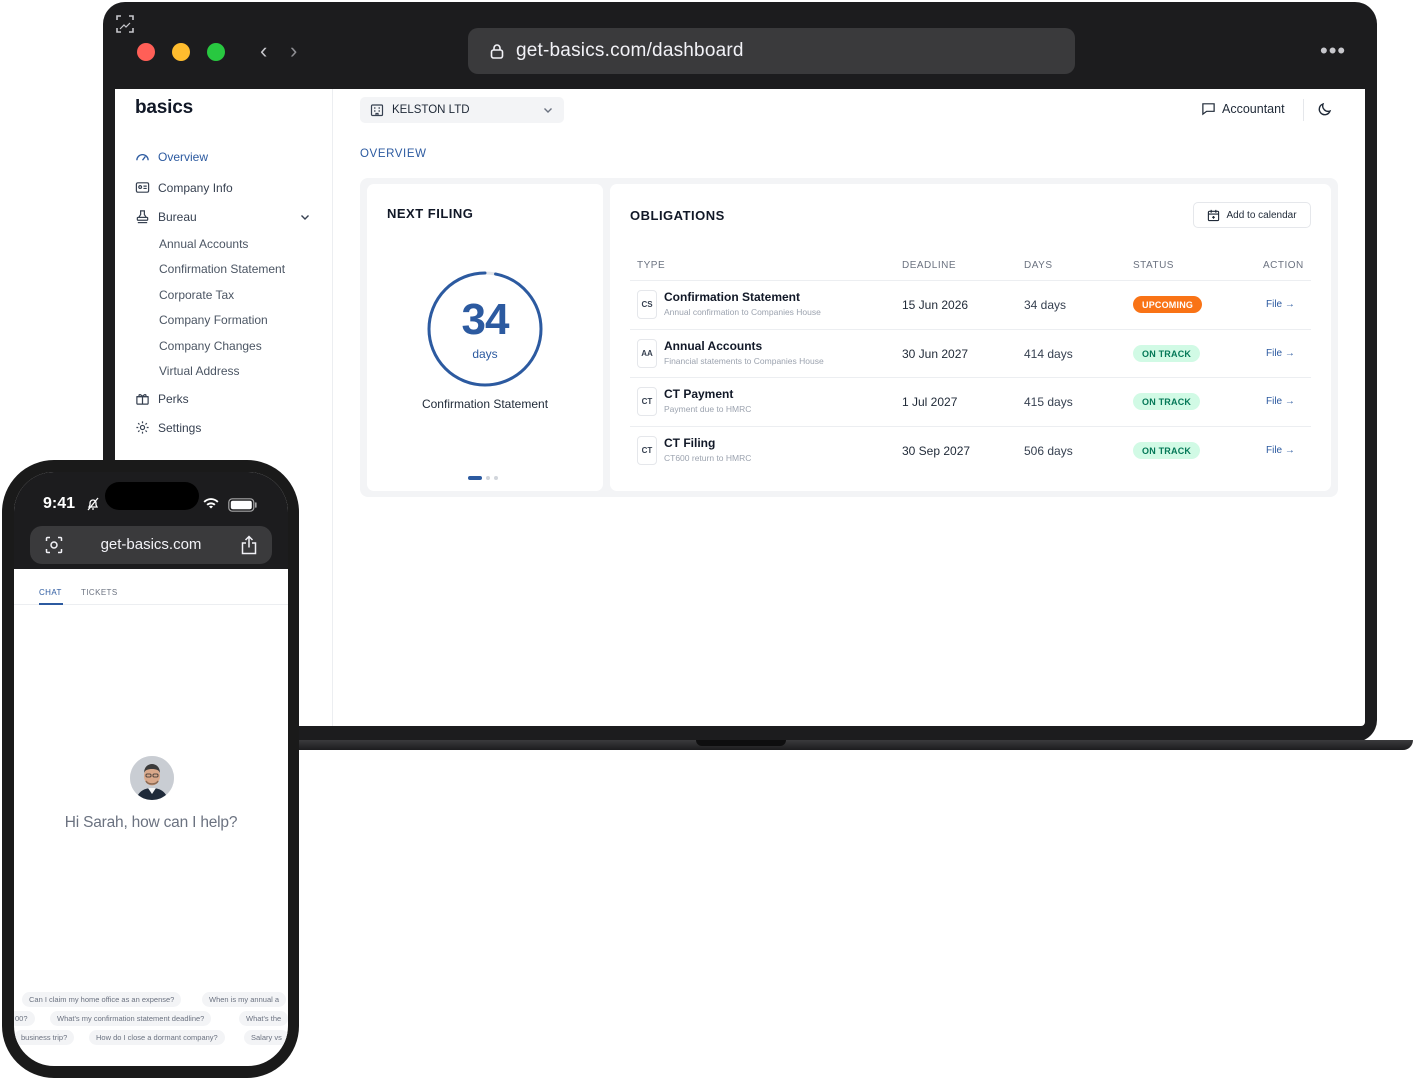 The height and width of the screenshot is (1080, 1414). I want to click on suggestion-chip: When is my annual a, so click(244, 999).